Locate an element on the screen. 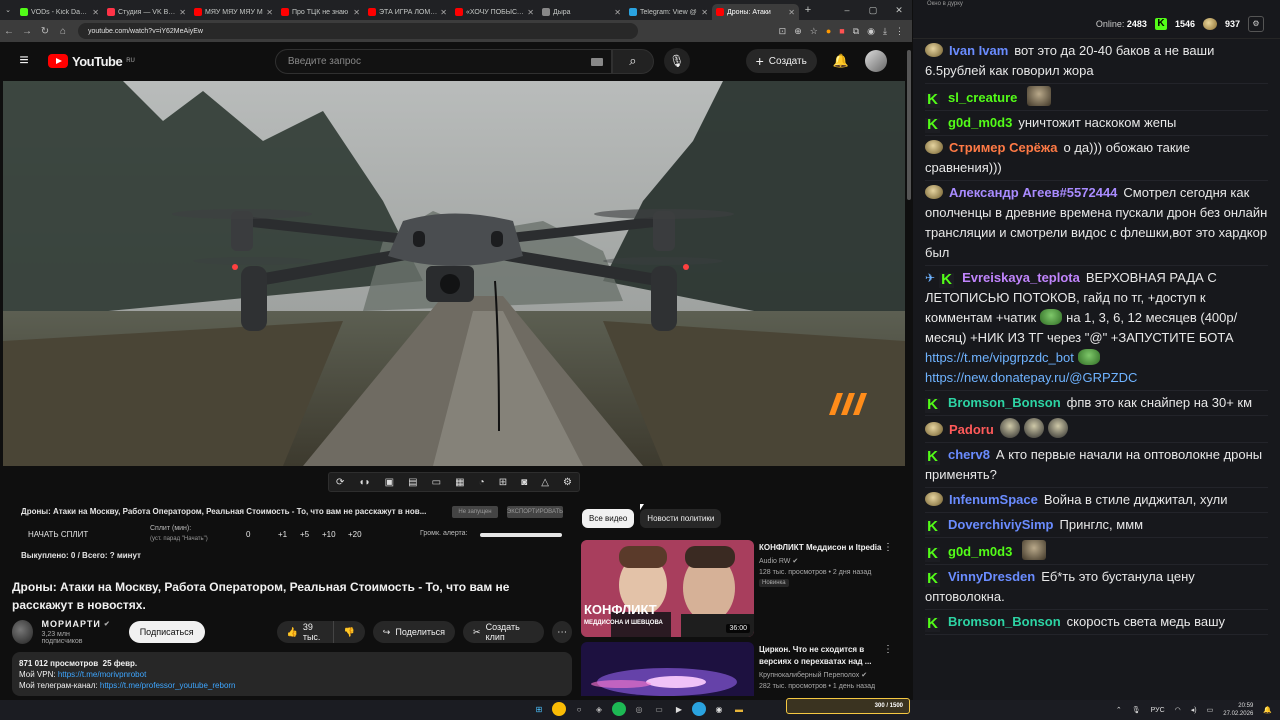  chat-username: Padoru is located at coordinates (971, 429).